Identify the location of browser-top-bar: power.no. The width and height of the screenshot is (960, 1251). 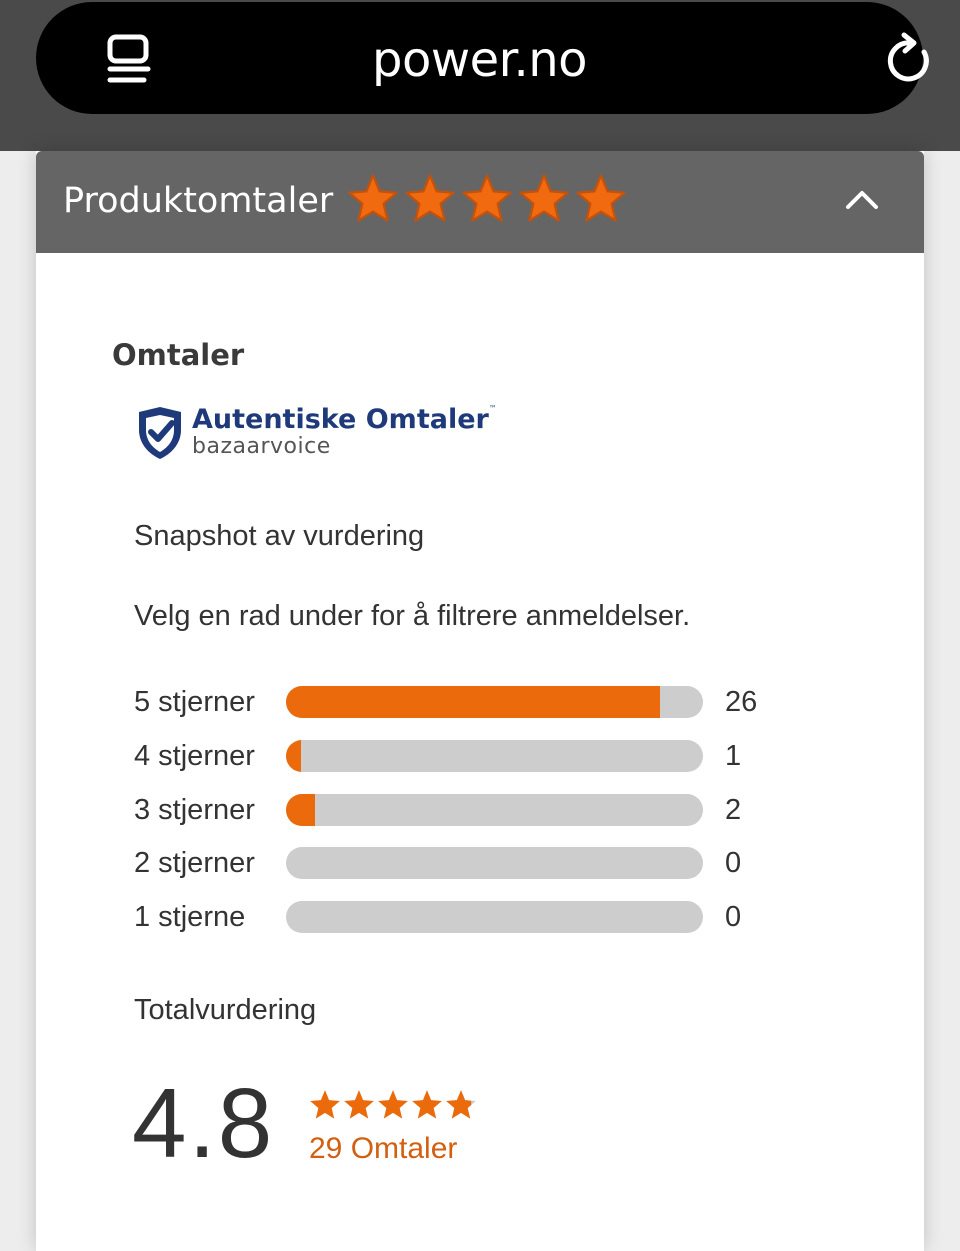
(480, 75).